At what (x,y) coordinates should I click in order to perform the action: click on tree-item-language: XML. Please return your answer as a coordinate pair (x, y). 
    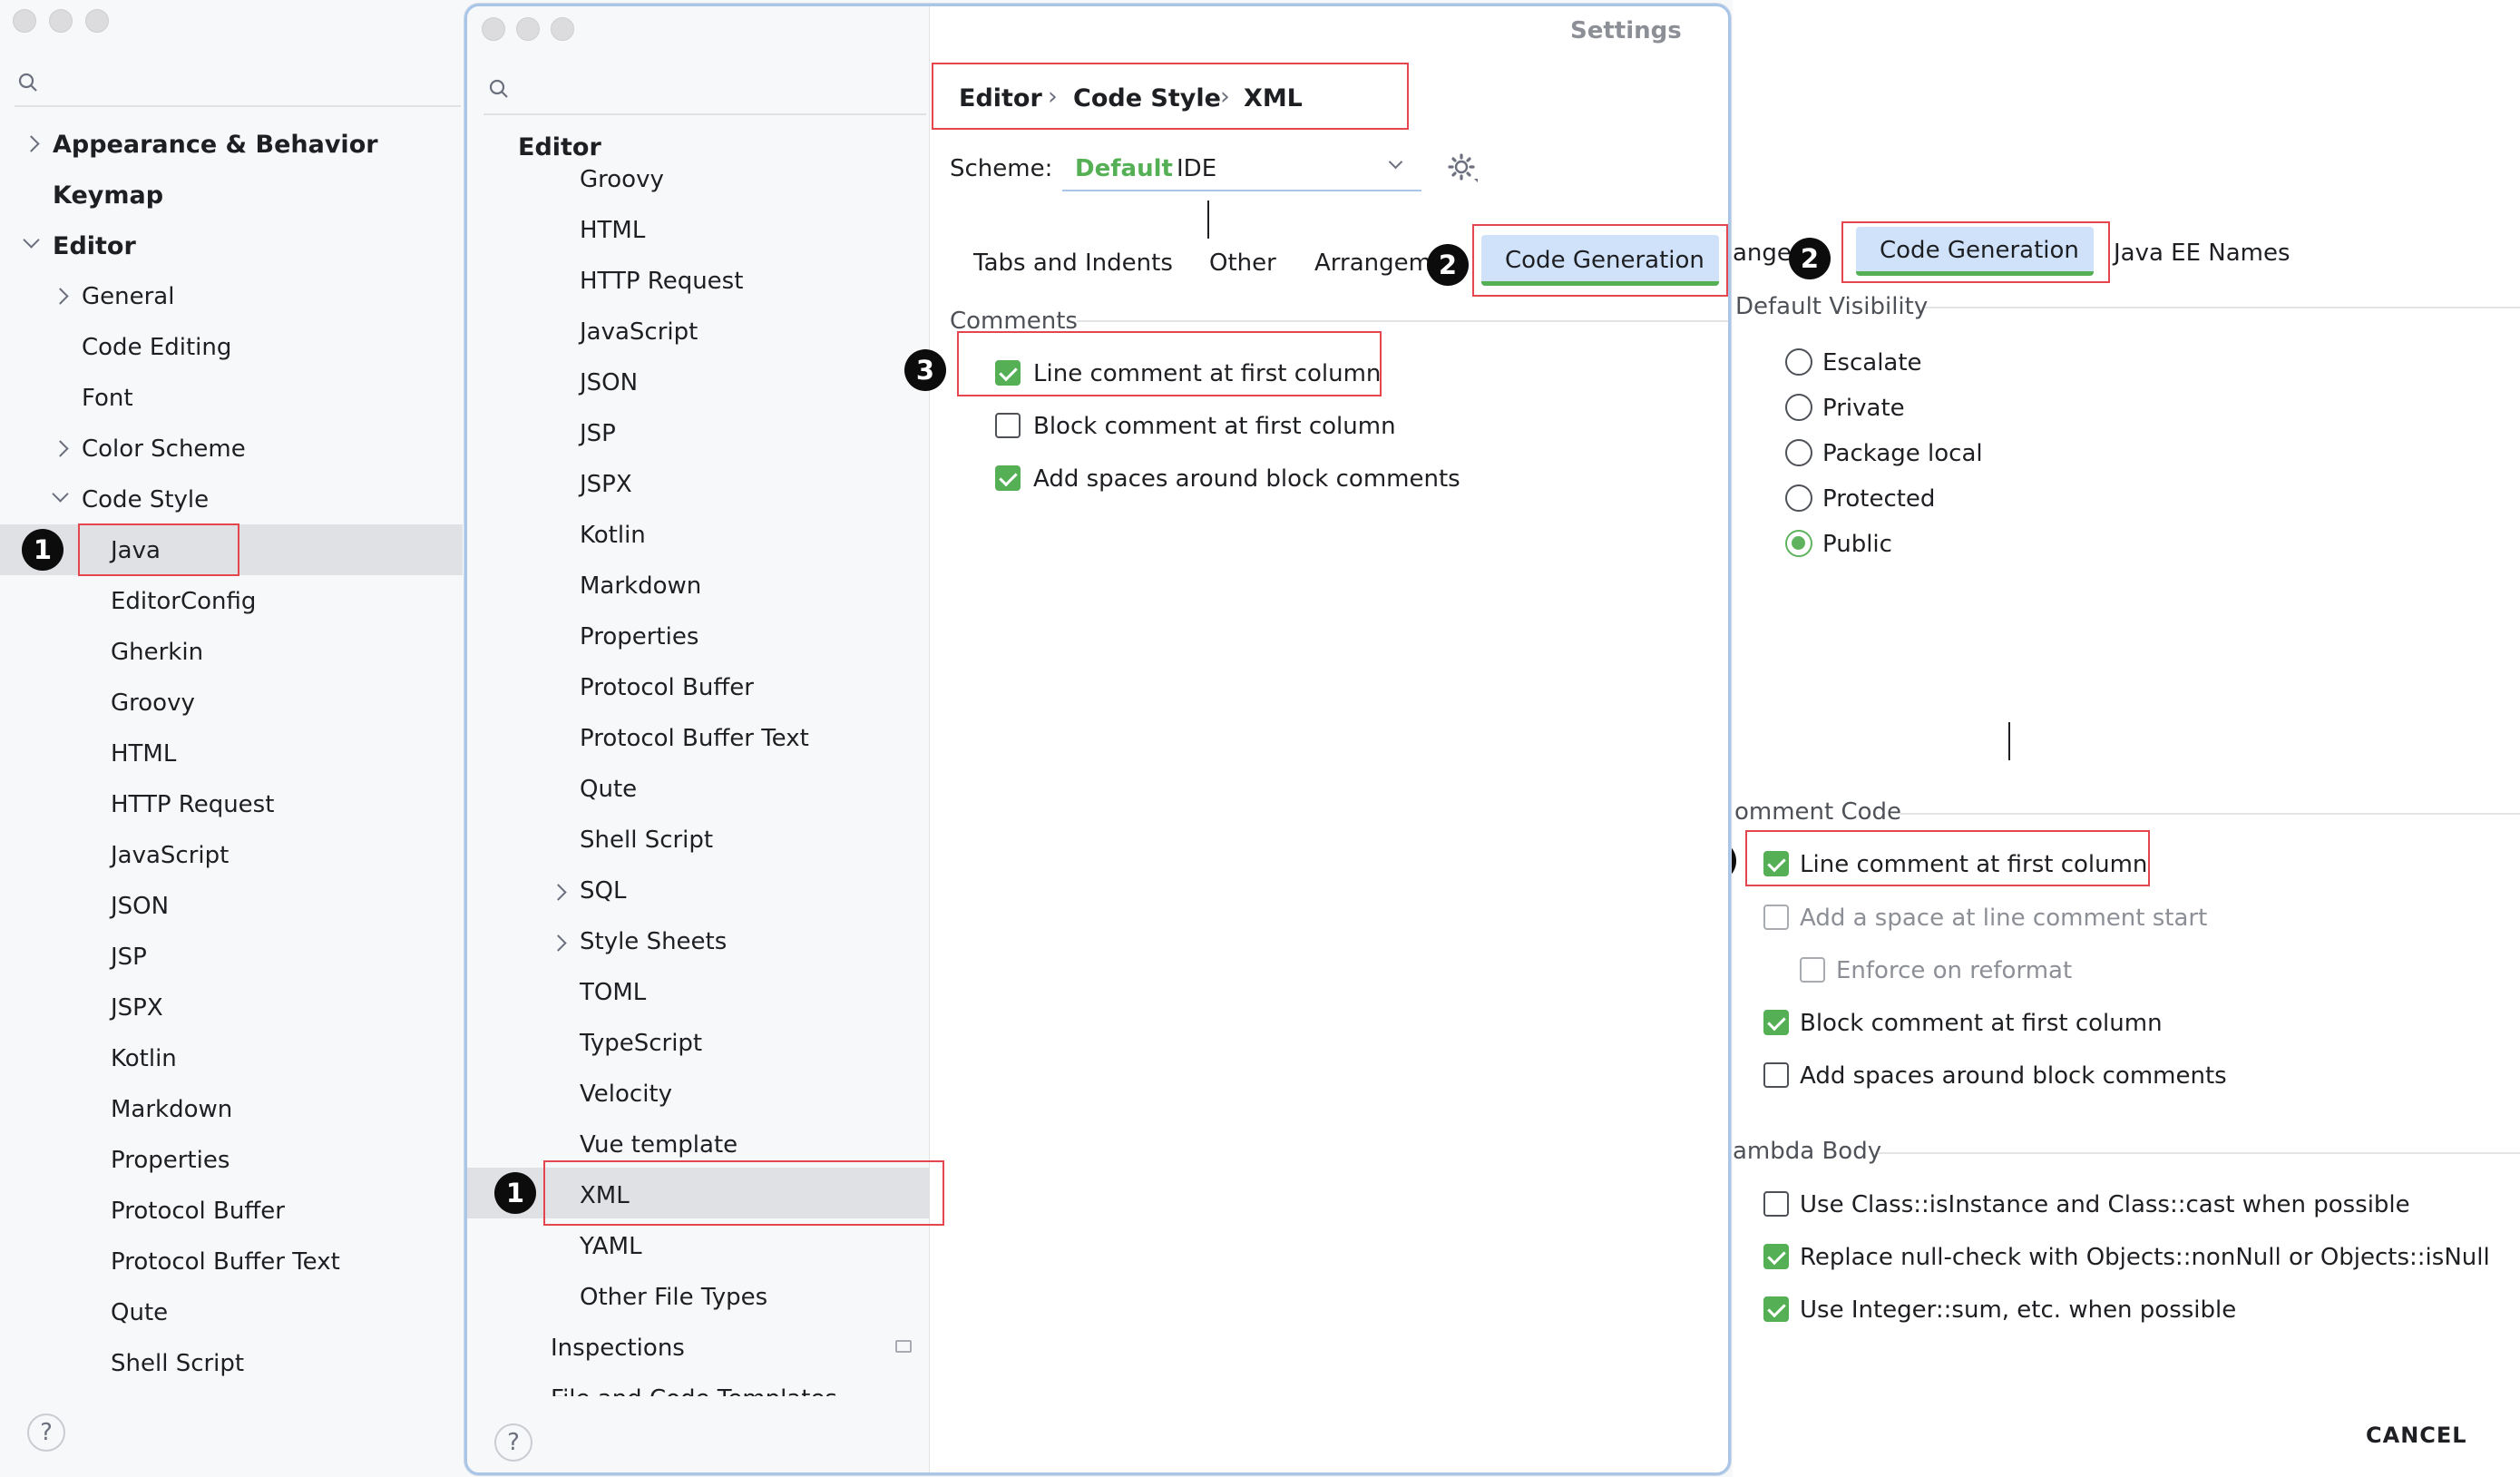
    Looking at the image, I should click on (605, 1196).